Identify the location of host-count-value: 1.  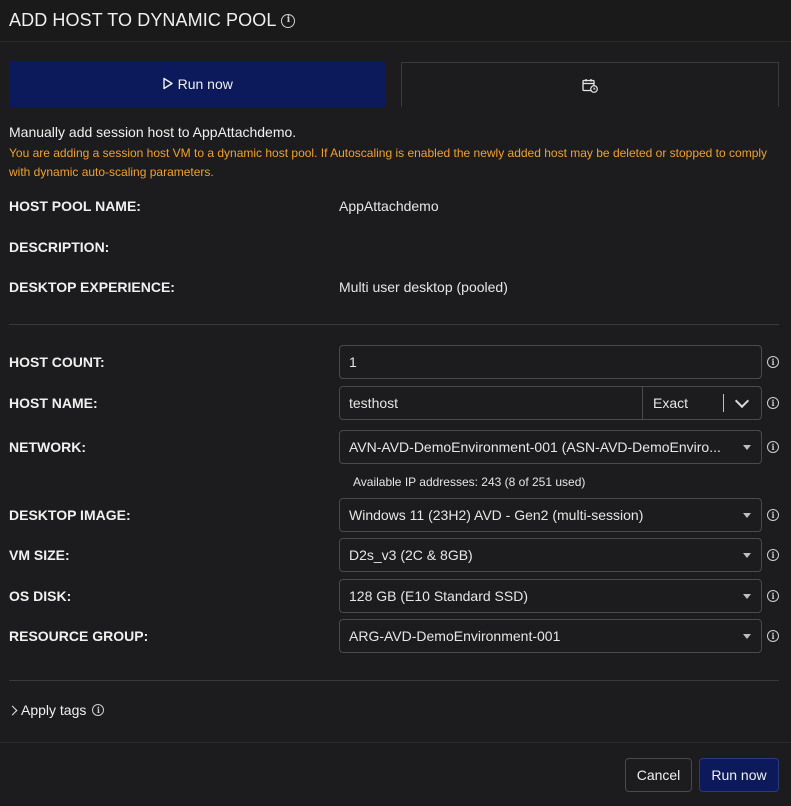
(353, 362).